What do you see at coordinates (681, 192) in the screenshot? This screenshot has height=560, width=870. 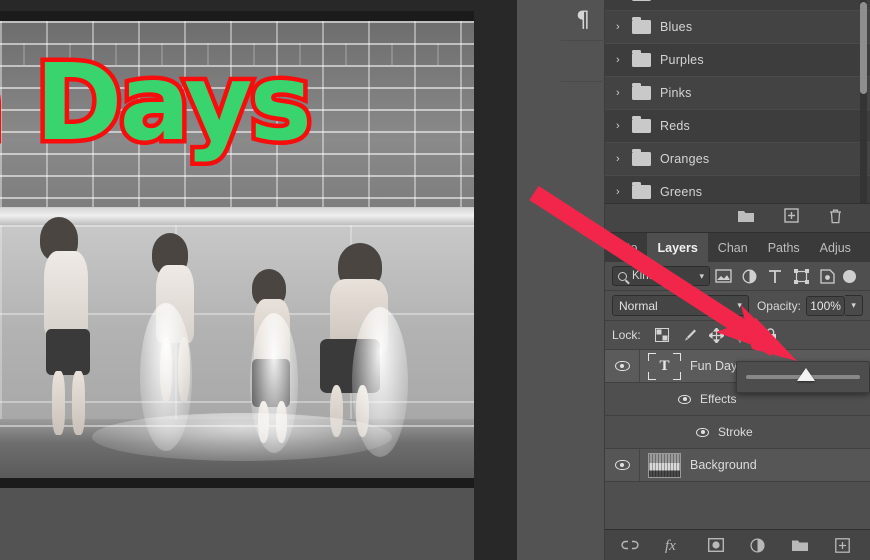 I see `swatch-group-label: Greens` at bounding box center [681, 192].